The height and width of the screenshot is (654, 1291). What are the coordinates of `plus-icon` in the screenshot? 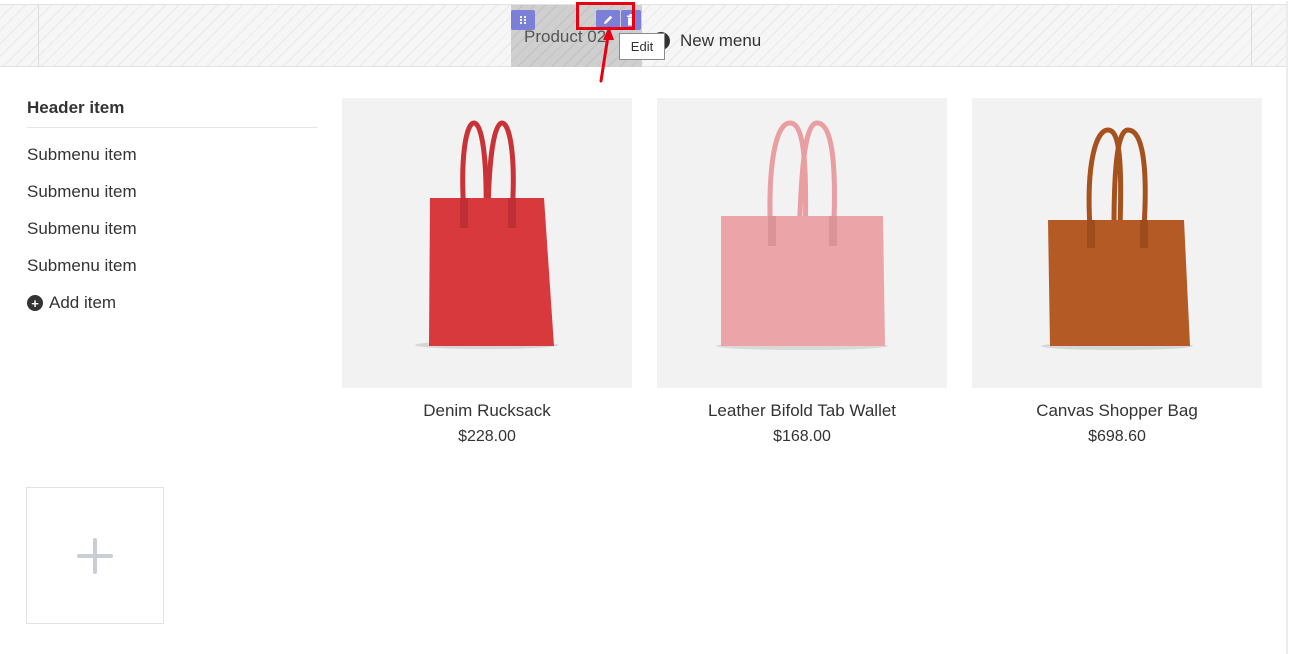 It's located at (95, 555).